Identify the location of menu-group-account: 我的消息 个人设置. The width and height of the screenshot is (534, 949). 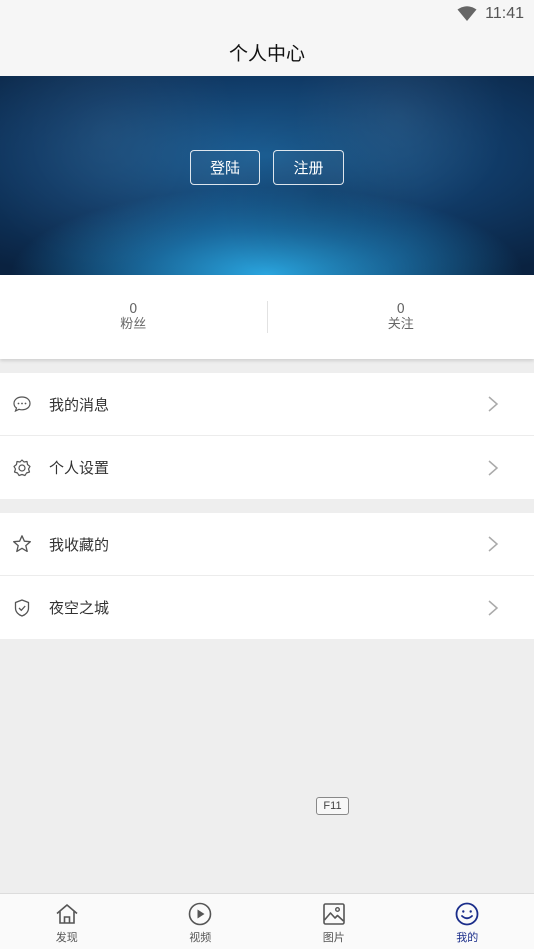
(267, 436).